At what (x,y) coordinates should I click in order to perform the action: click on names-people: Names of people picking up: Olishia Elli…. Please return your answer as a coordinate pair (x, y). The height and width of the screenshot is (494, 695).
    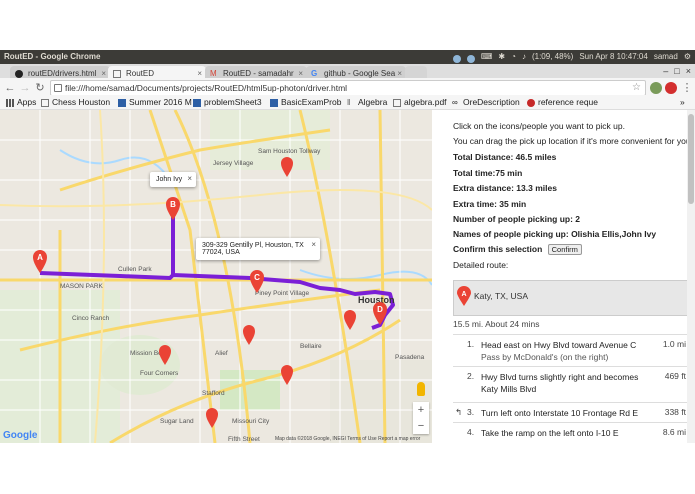
    Looking at the image, I should click on (555, 234).